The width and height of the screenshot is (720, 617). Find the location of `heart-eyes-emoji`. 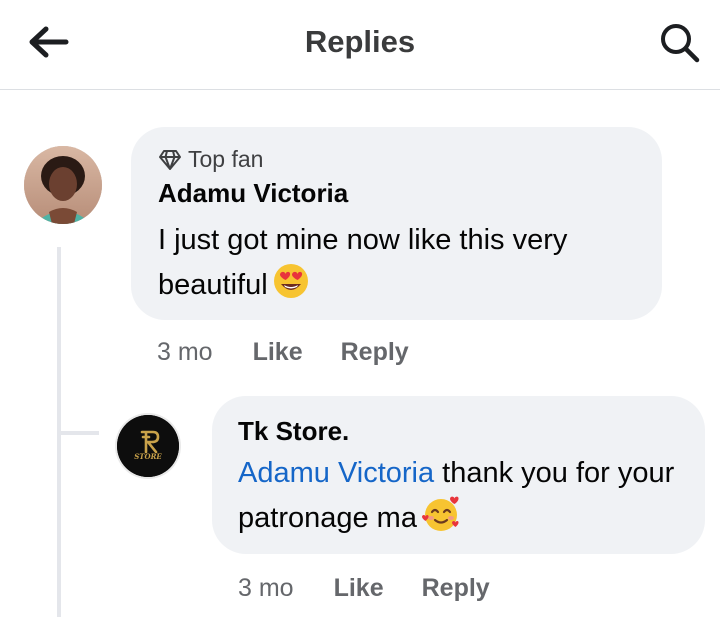

heart-eyes-emoji is located at coordinates (291, 287).